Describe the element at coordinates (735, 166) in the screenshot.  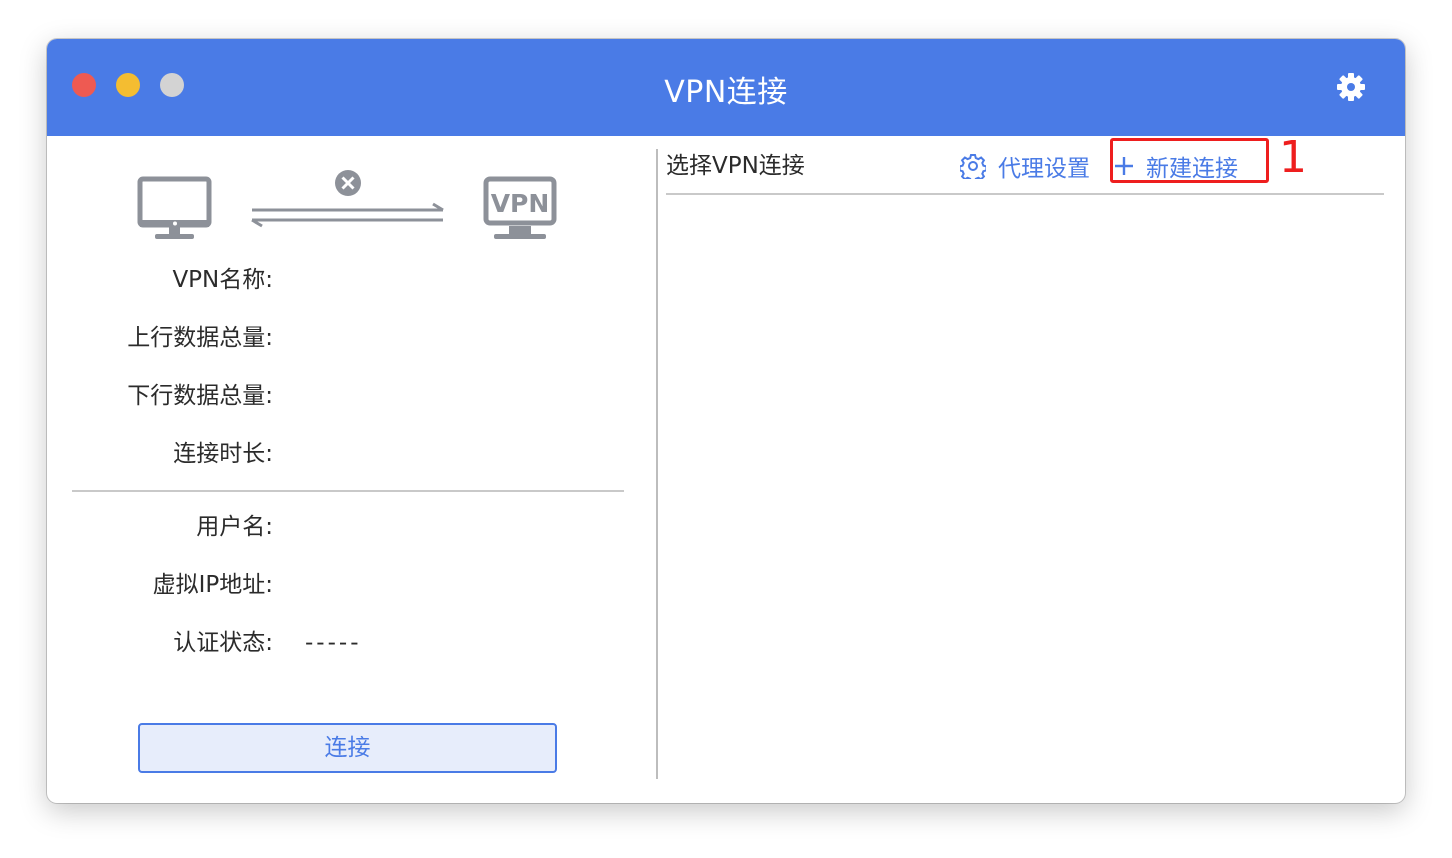
I see `select-vpn-title: 选择VPN连接` at that location.